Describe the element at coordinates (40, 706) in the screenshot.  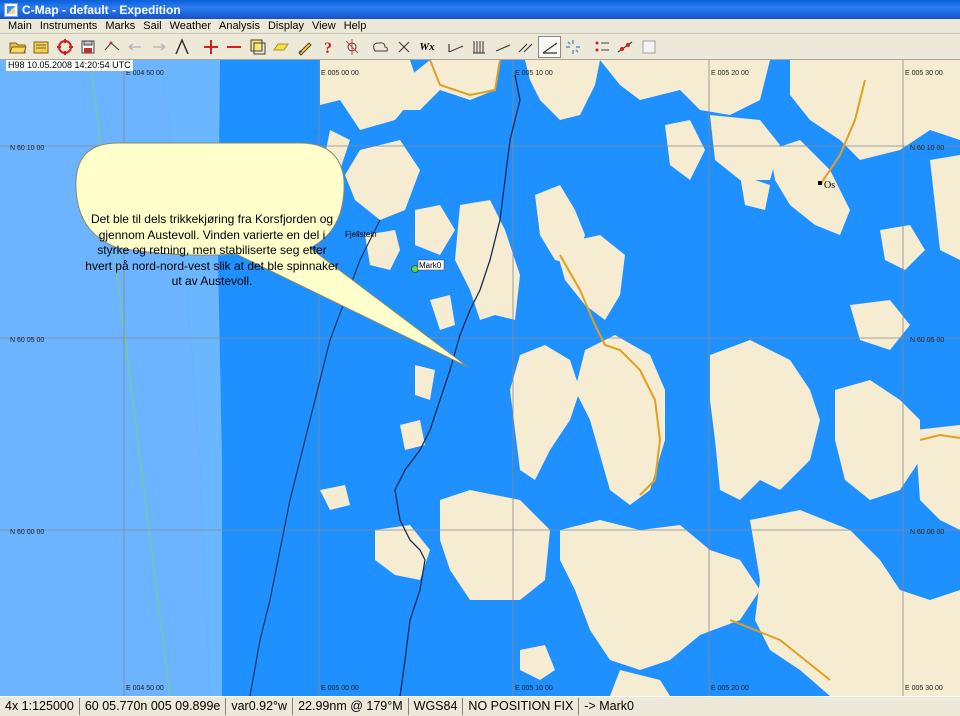
I see `status-zoom: 4x 1:125000` at that location.